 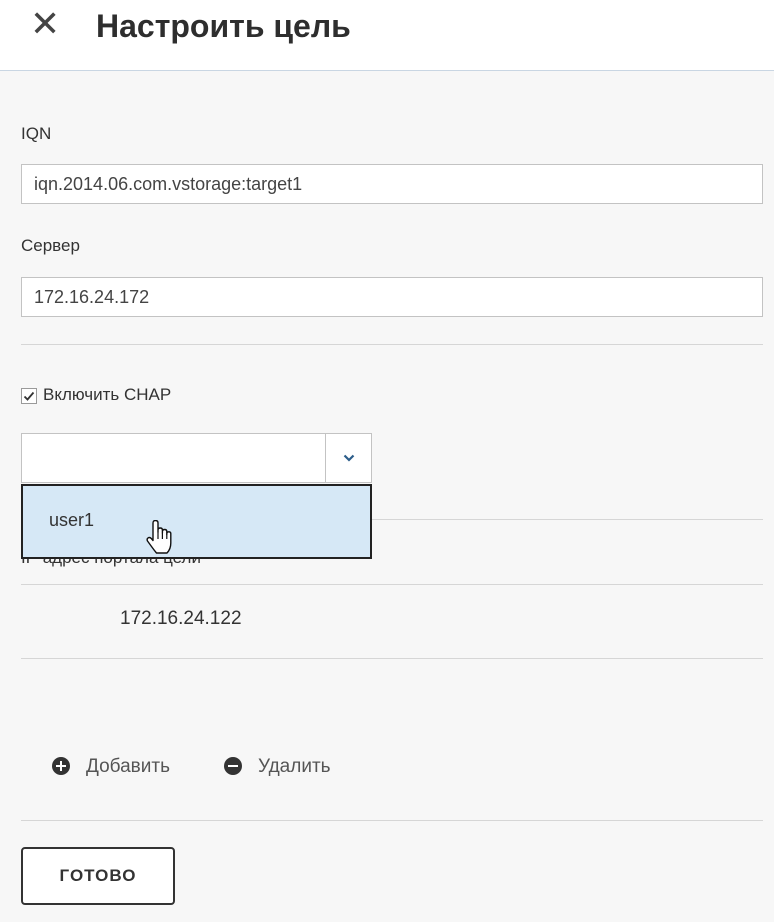 What do you see at coordinates (392, 820) in the screenshot?
I see `footer-divider` at bounding box center [392, 820].